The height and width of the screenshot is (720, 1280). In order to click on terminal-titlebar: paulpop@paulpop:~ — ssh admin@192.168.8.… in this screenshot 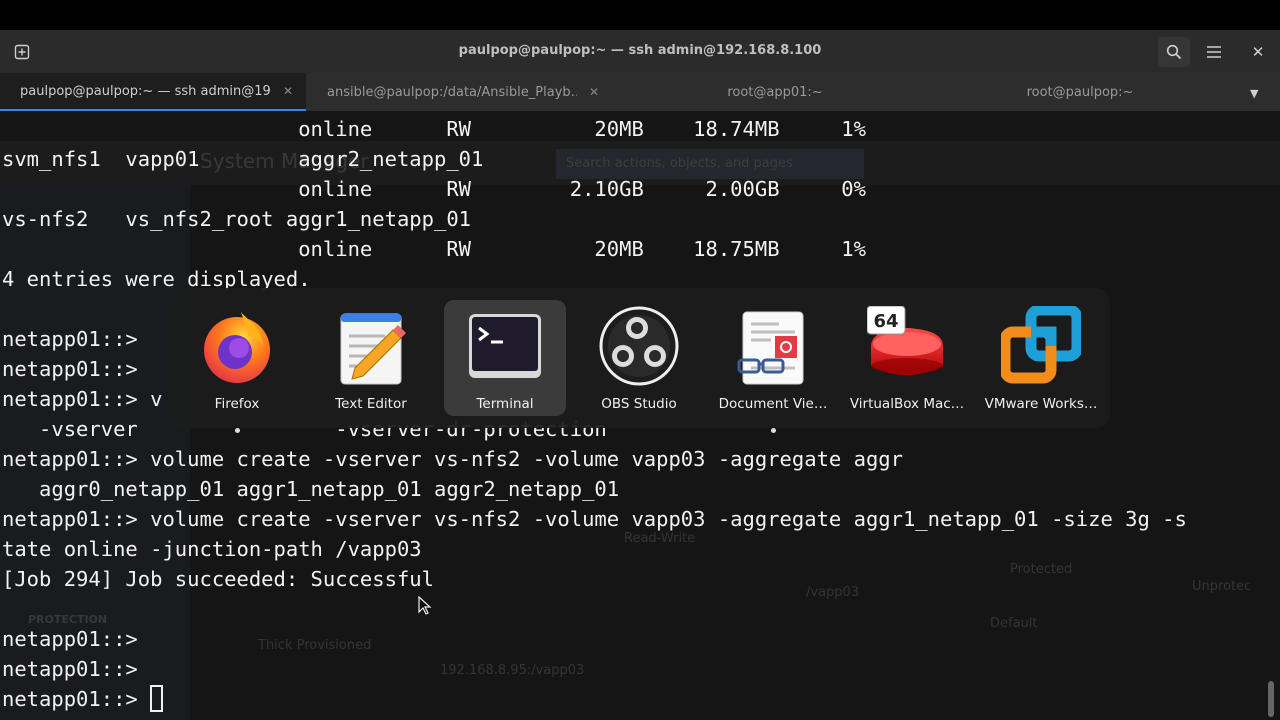, I will do `click(640, 52)`.